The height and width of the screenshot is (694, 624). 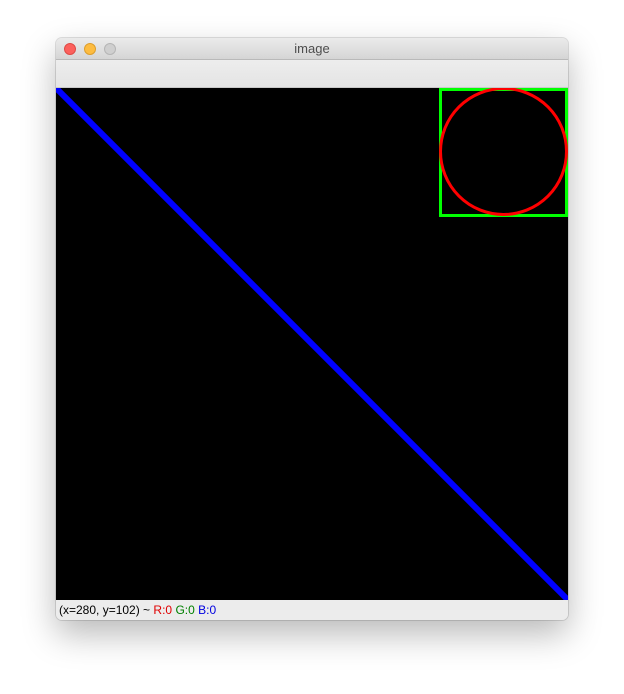 I want to click on window-title: image, so click(x=312, y=48).